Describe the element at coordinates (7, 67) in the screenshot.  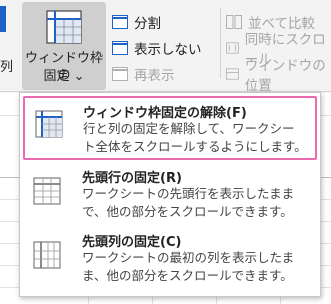
I see `ribbon-left-label: 列` at that location.